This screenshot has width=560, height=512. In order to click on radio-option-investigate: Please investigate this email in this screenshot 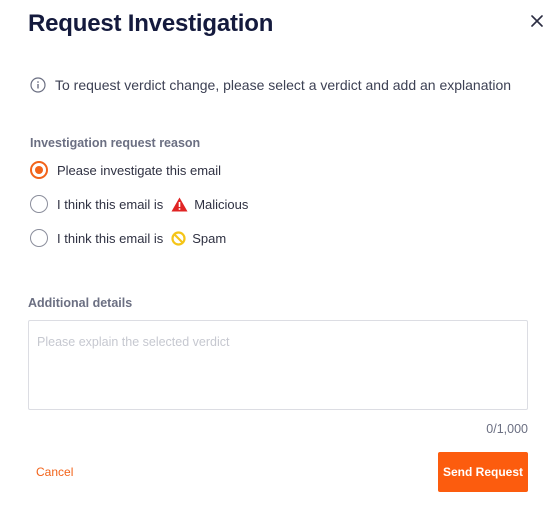, I will do `click(125, 170)`.